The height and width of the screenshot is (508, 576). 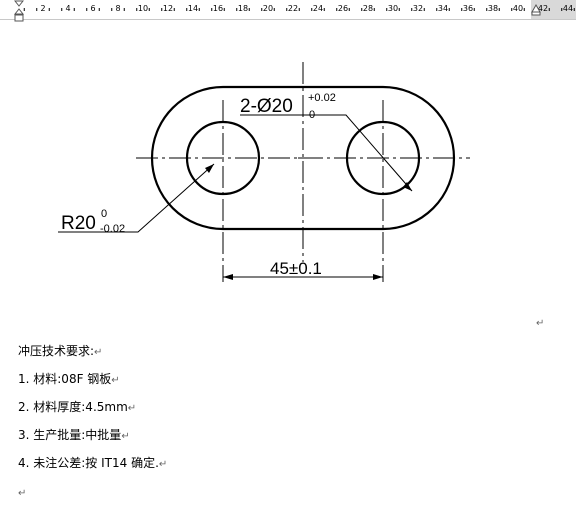 What do you see at coordinates (318, 8) in the screenshot?
I see `ruler-number: 24` at bounding box center [318, 8].